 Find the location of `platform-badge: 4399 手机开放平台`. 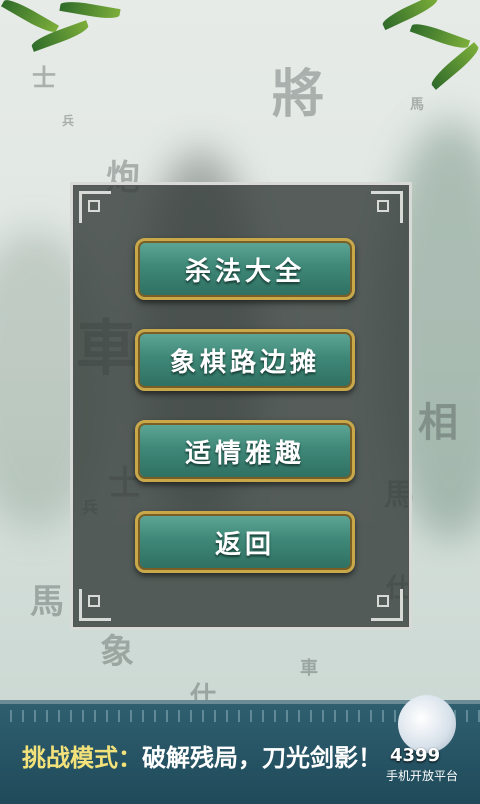

platform-badge: 4399 手机开放平台 is located at coordinates (429, 745).